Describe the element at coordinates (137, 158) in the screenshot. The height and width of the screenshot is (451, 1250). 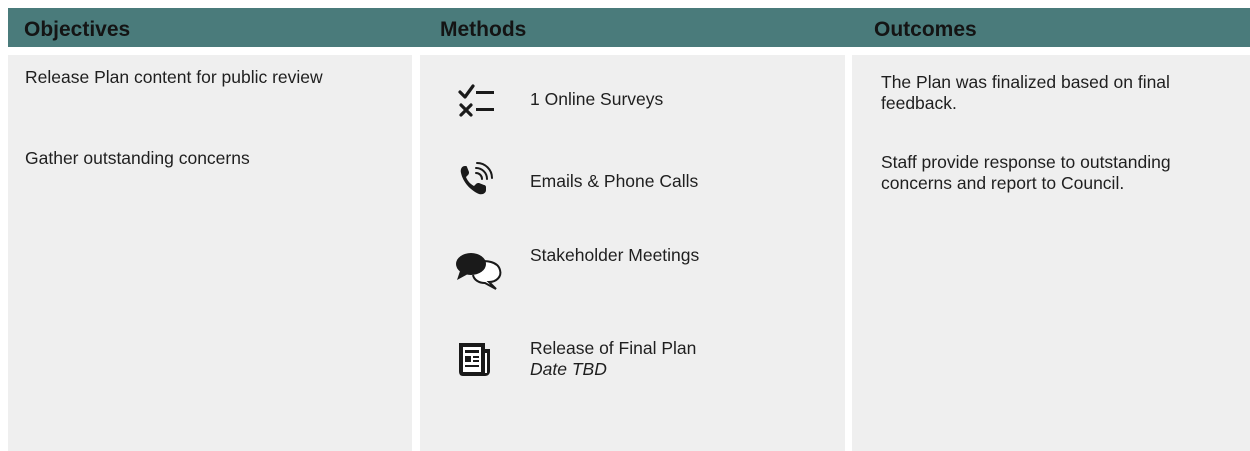
I see `objective-item: Gather outstanding concerns` at that location.